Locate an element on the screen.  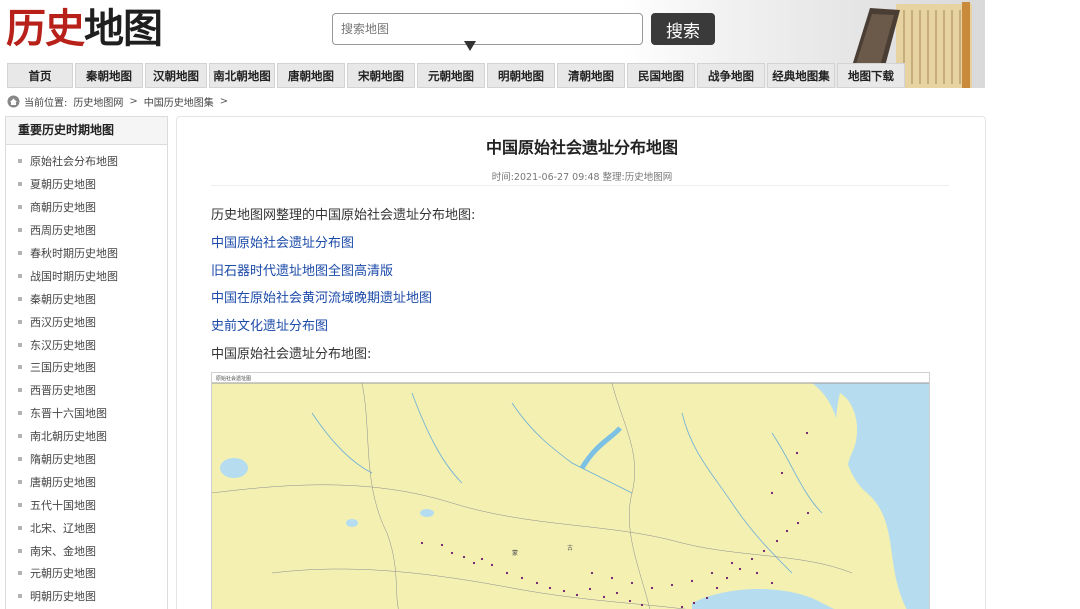
nav-qing: 清朝地图 is located at coordinates (591, 75).